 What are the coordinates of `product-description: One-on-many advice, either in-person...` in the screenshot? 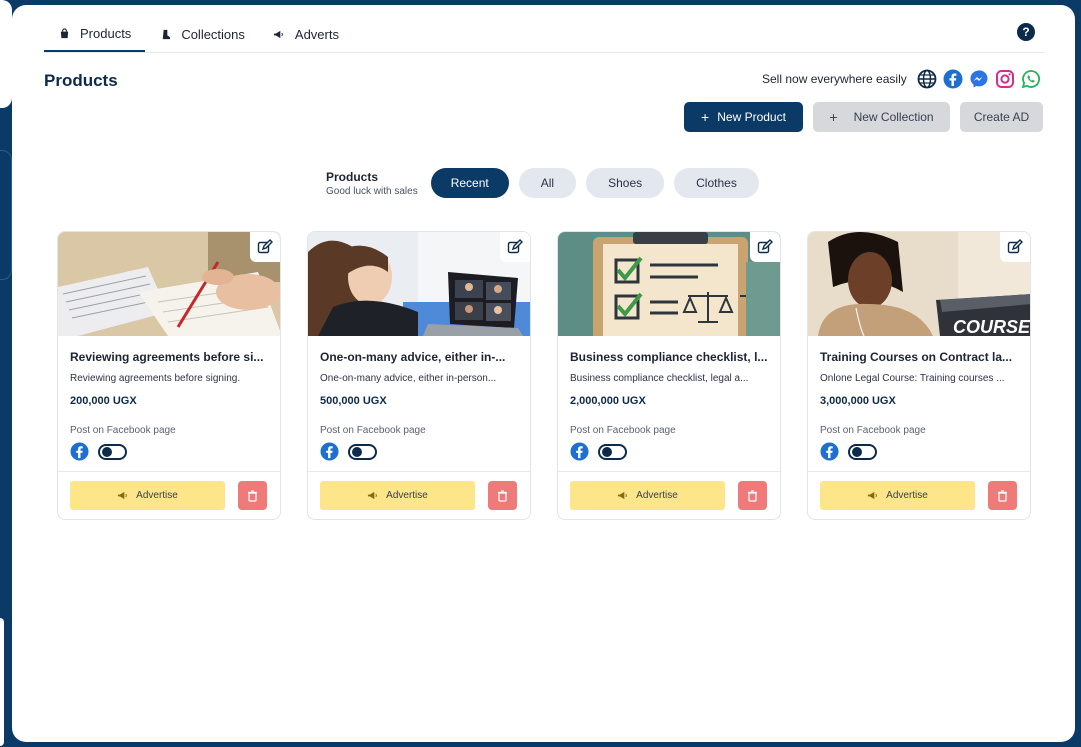 It's located at (408, 378).